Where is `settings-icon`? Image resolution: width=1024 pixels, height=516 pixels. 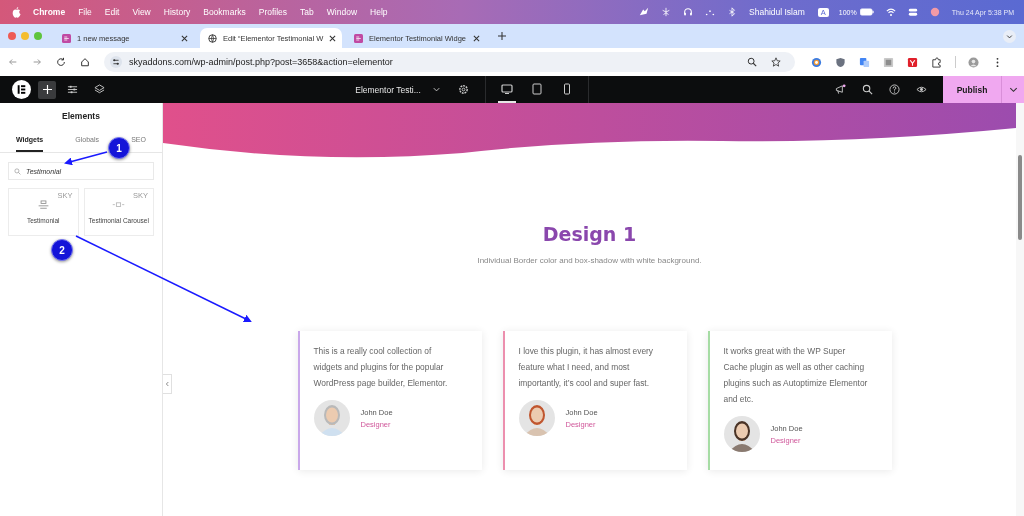
settings-icon is located at coordinates (463, 89).